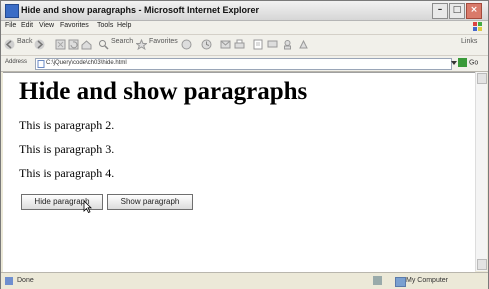 The image size is (489, 289). Describe the element at coordinates (482, 78) in the screenshot. I see `scroll-up-button` at that location.